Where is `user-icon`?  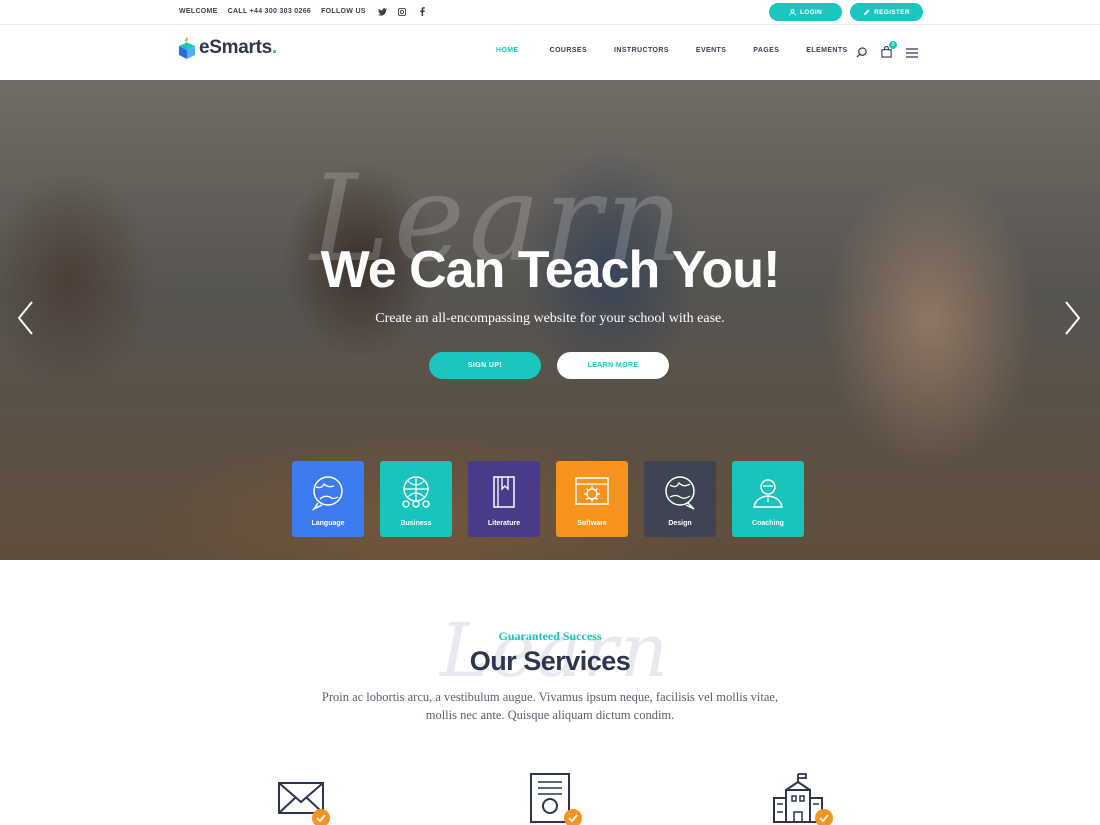 user-icon is located at coordinates (792, 12).